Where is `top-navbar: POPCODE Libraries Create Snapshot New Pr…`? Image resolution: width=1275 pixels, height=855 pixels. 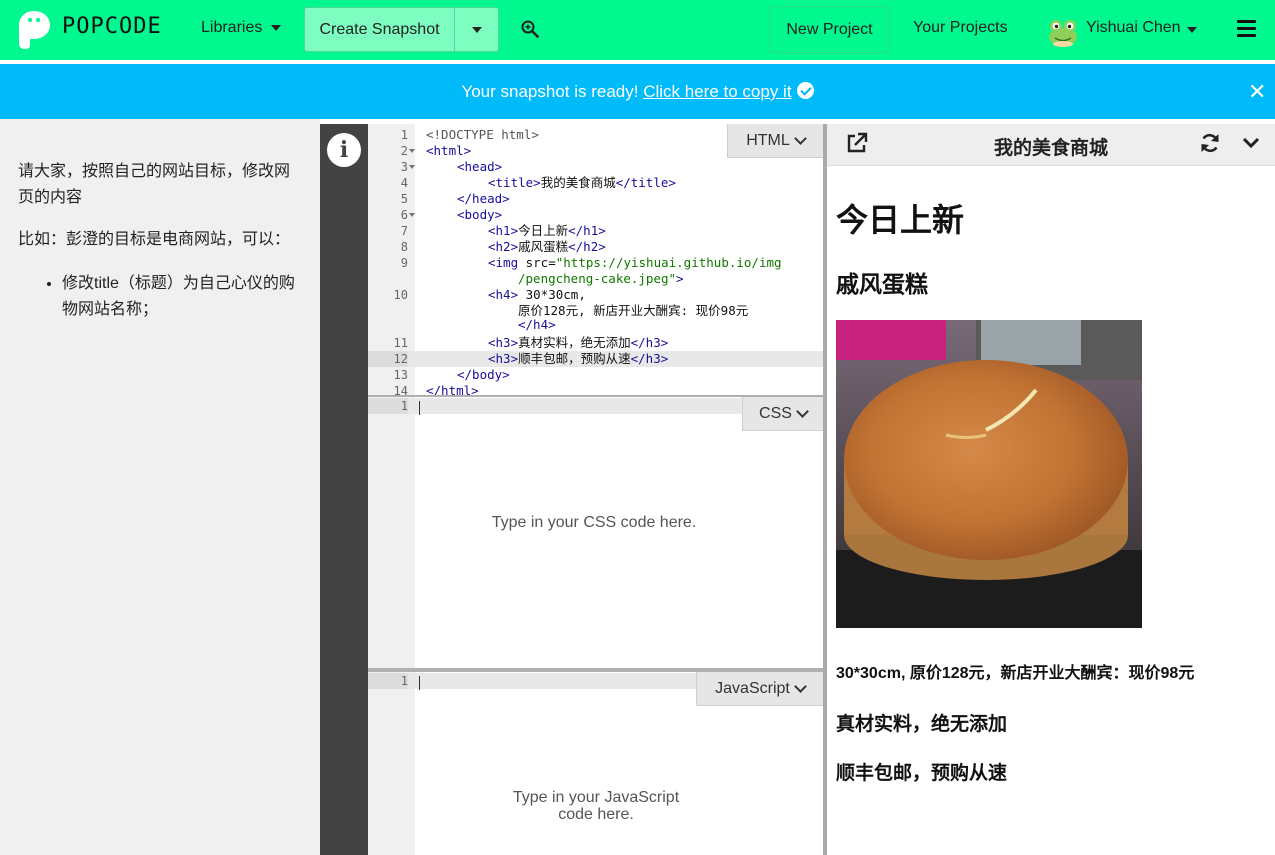
top-navbar: POPCODE Libraries Create Snapshot New Pr… is located at coordinates (637, 30).